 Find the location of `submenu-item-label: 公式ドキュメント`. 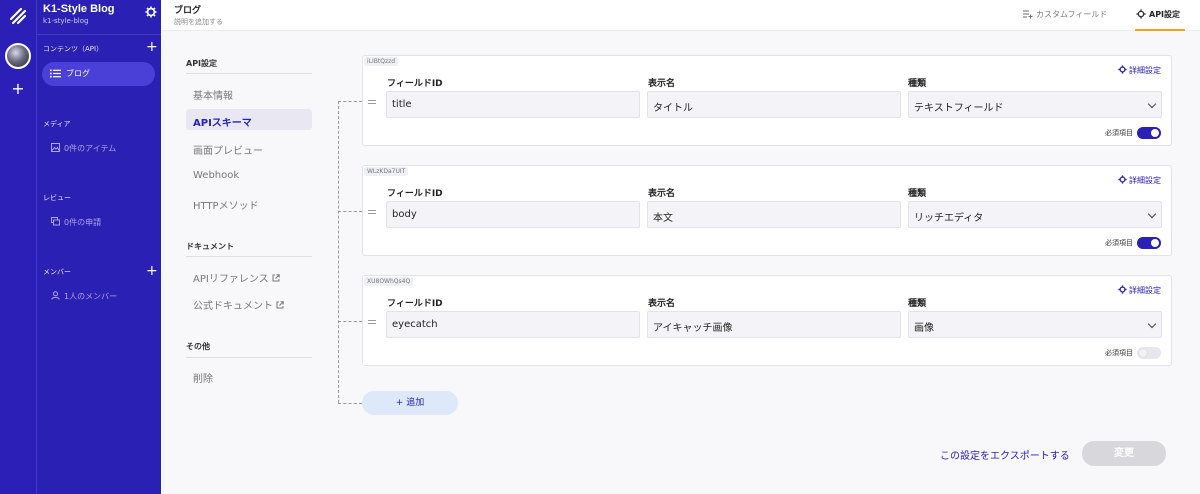

submenu-item-label: 公式ドキュメント is located at coordinates (233, 306).